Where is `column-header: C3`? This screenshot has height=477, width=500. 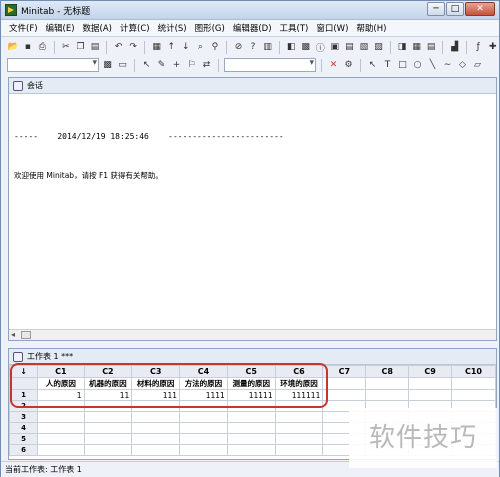
column-header: C3 is located at coordinates (156, 371).